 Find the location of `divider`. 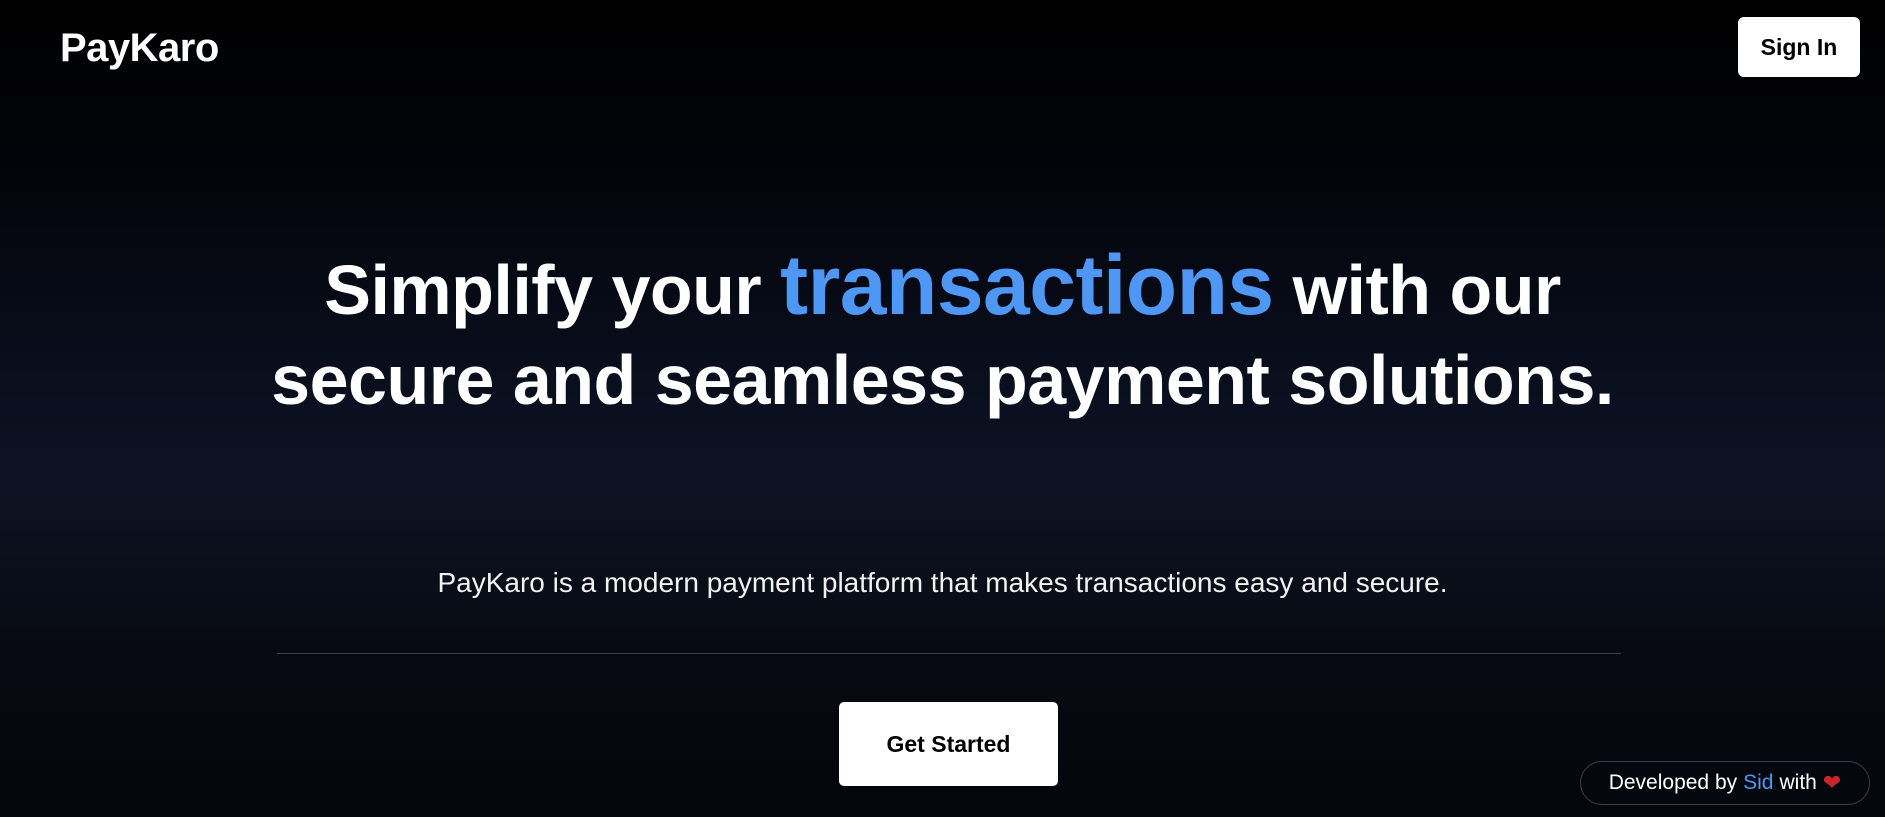

divider is located at coordinates (949, 653).